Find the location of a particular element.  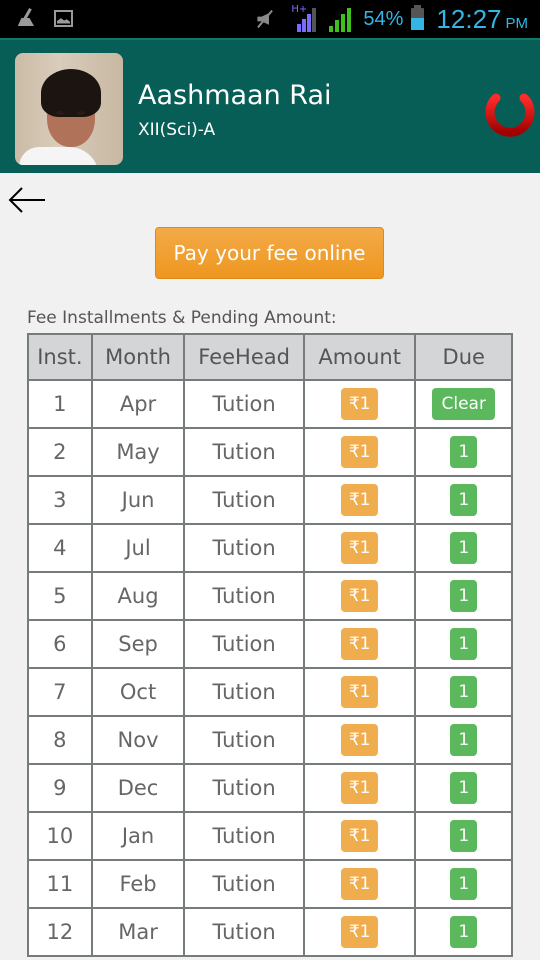

battery-icon is located at coordinates (418, 17).